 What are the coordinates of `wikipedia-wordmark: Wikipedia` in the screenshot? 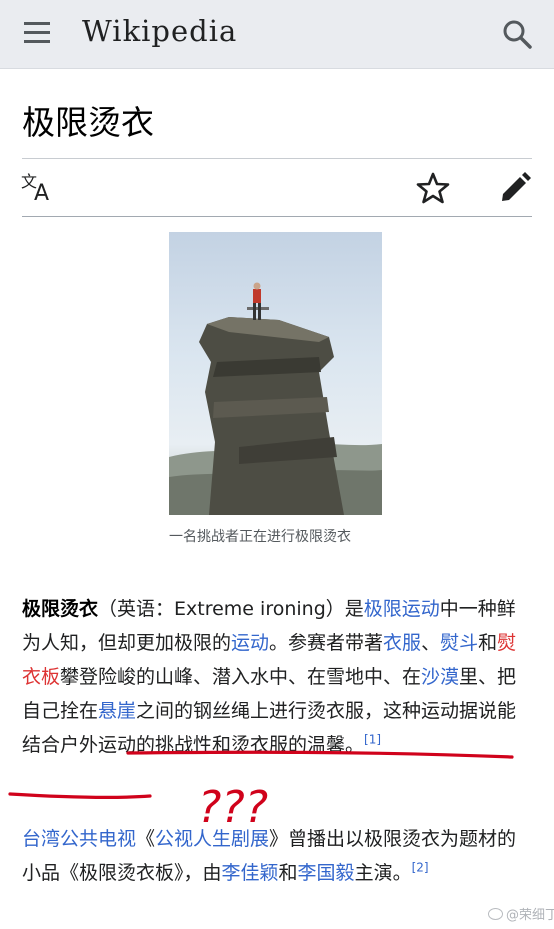 It's located at (159, 31).